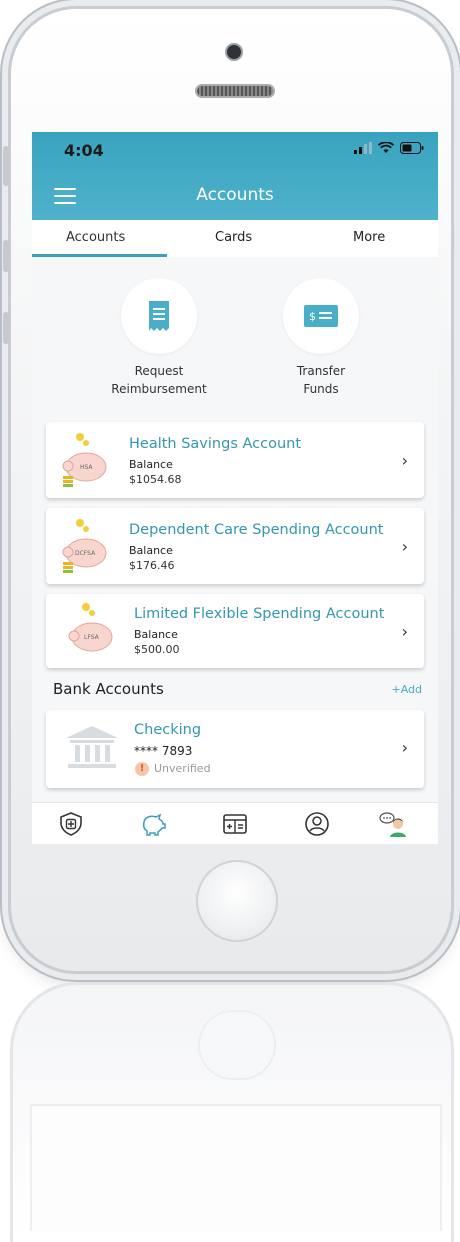 Image resolution: width=460 pixels, height=1242 pixels. I want to click on receipt-icon, so click(159, 316).